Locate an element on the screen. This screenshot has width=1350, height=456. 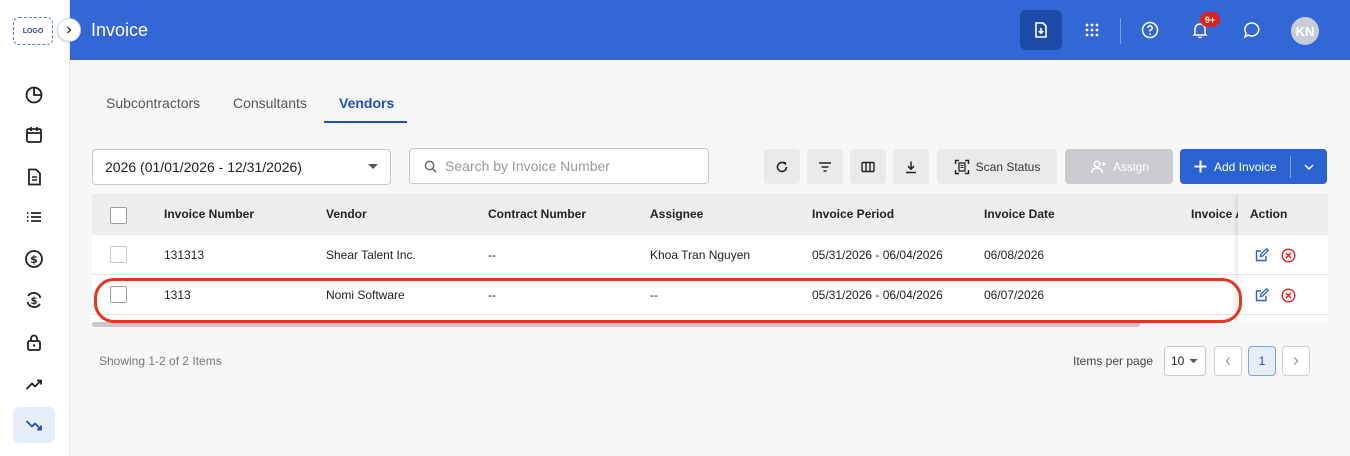
sidebar-item-security is located at coordinates (34, 342).